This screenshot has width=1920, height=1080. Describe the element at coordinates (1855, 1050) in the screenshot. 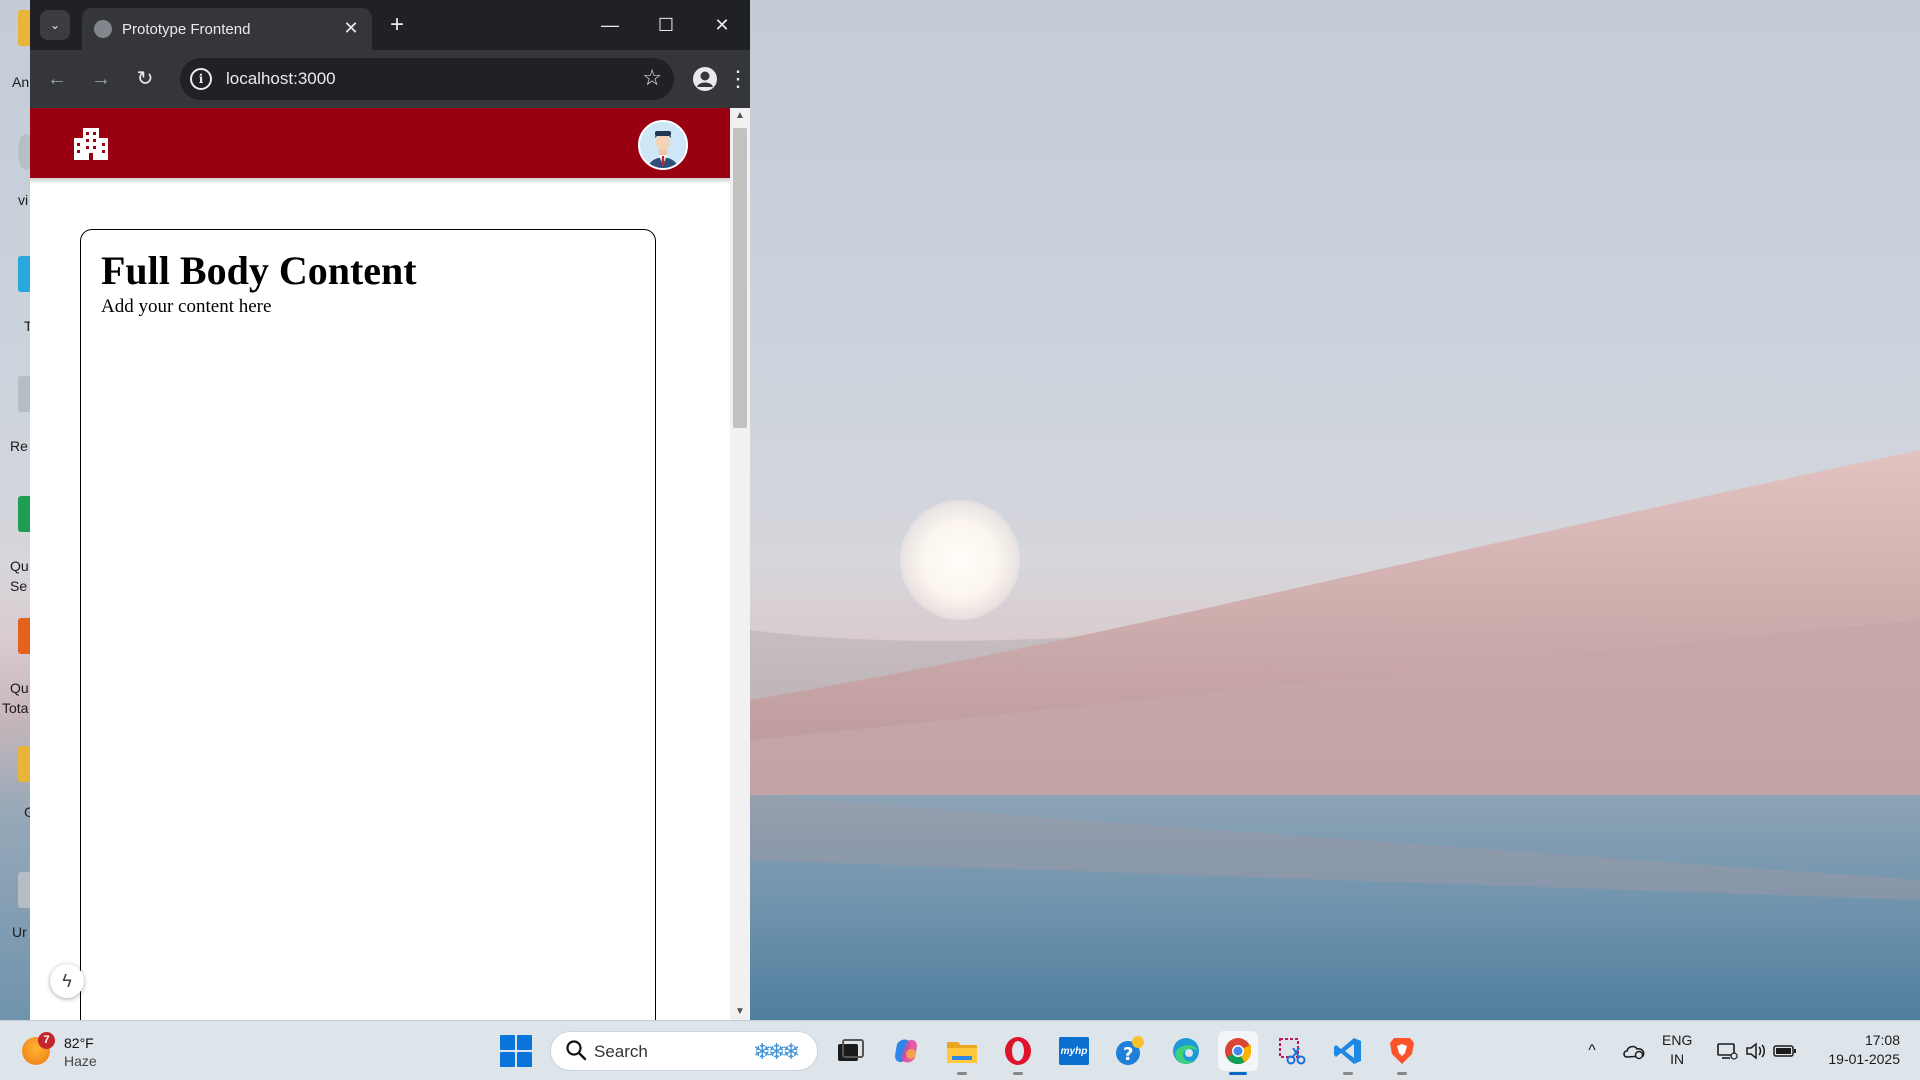

I see `system-clock: 17:08 19-01-2025` at that location.